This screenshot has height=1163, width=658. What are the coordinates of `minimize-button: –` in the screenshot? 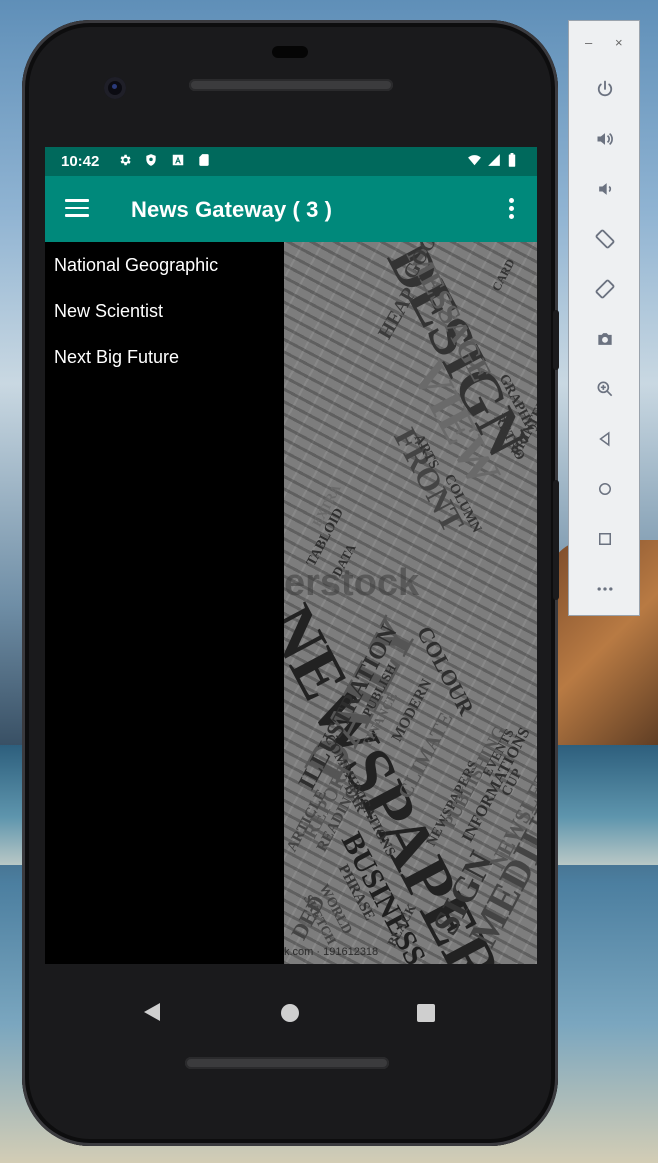 It's located at (588, 42).